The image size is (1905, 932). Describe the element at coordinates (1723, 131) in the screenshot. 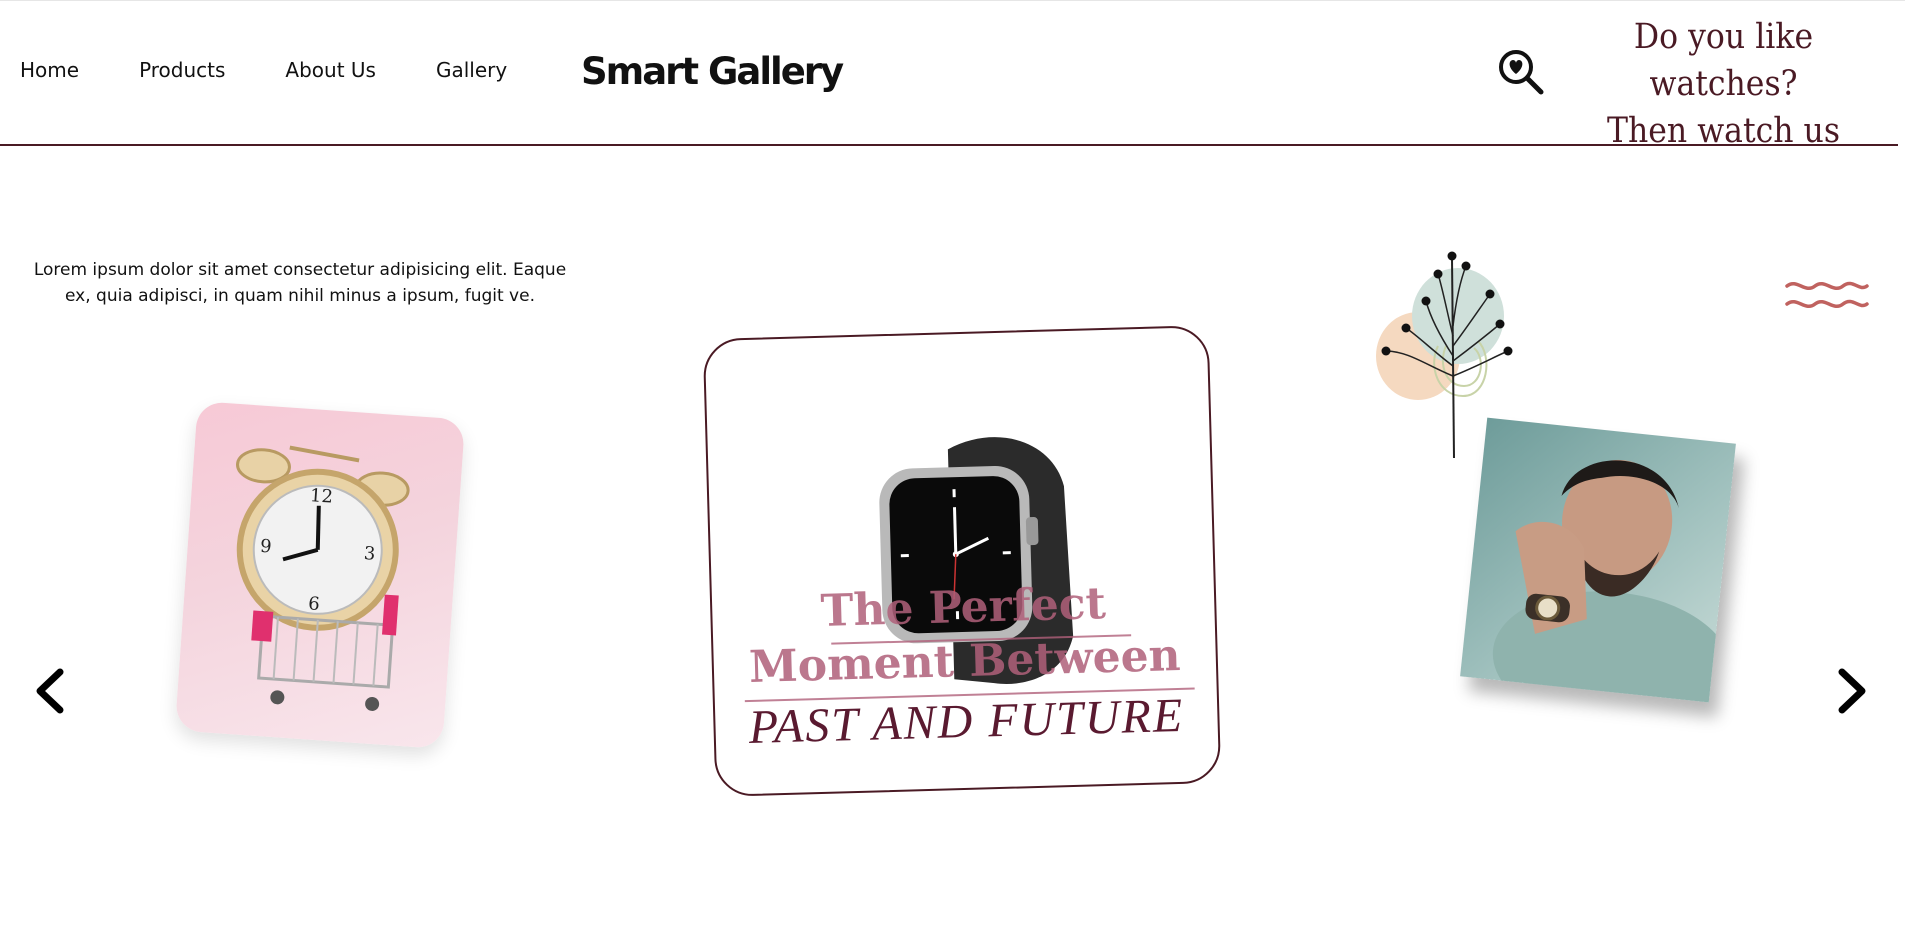

I see `tagline-line-2: Then watch us` at that location.